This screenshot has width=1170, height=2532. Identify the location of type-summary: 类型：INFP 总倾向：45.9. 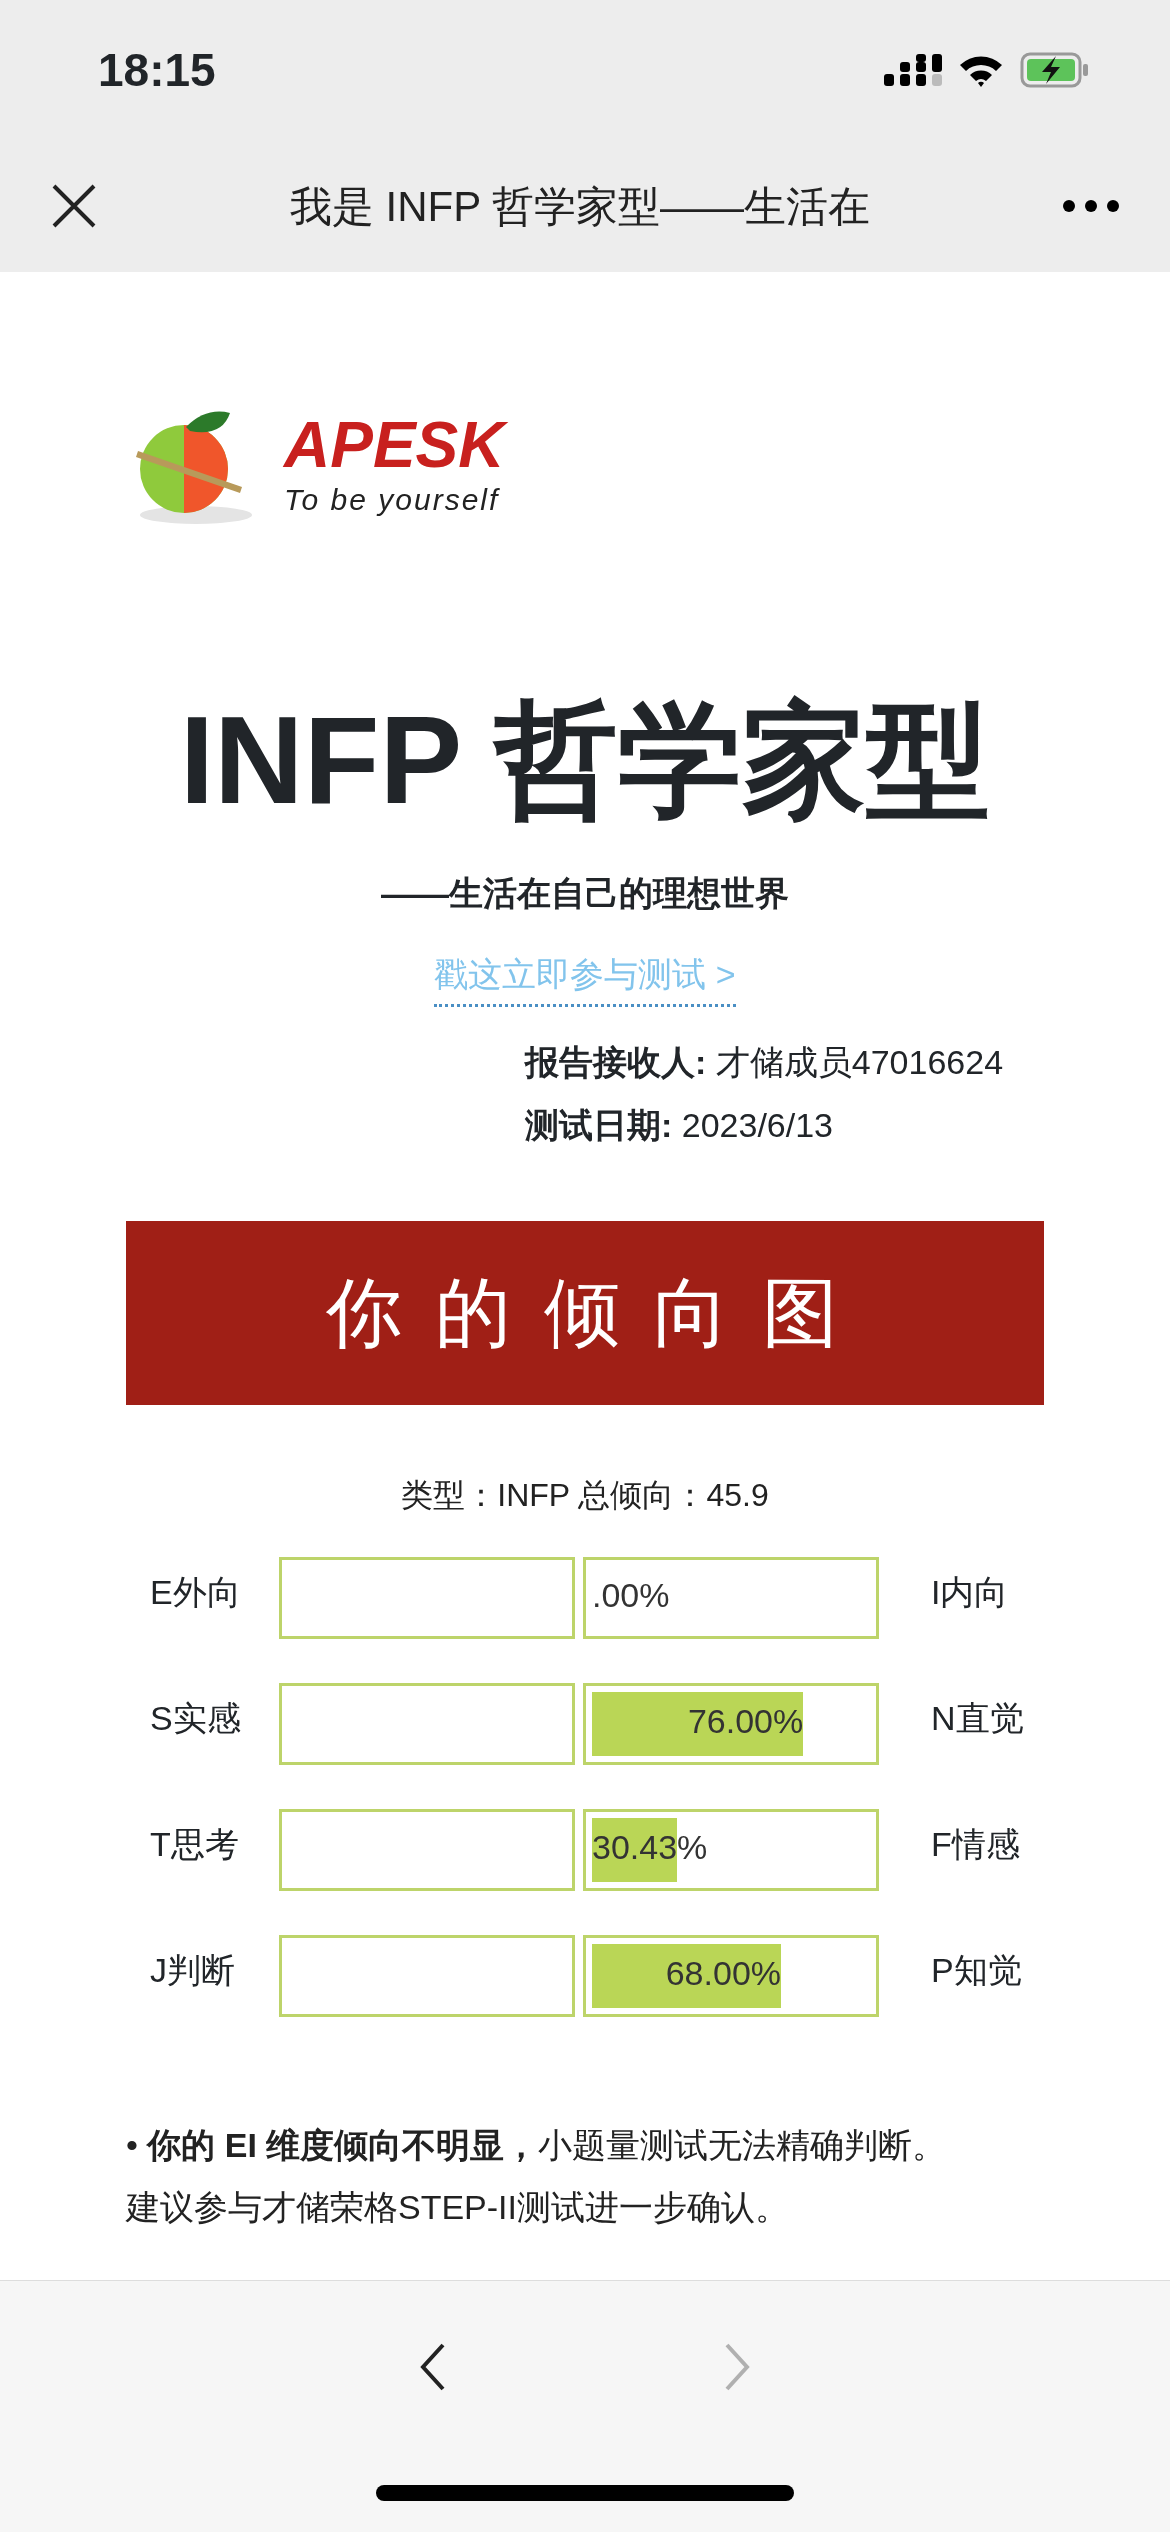
(585, 1495).